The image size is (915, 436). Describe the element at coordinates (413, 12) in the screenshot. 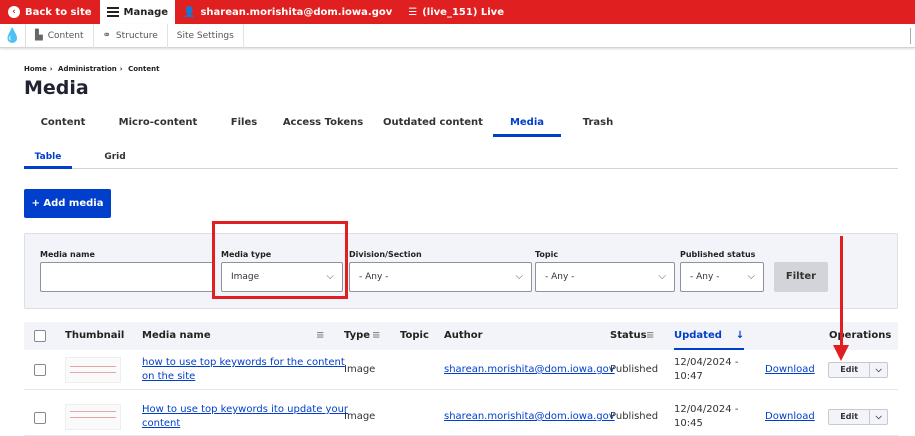

I see `server-icon: ☰` at that location.